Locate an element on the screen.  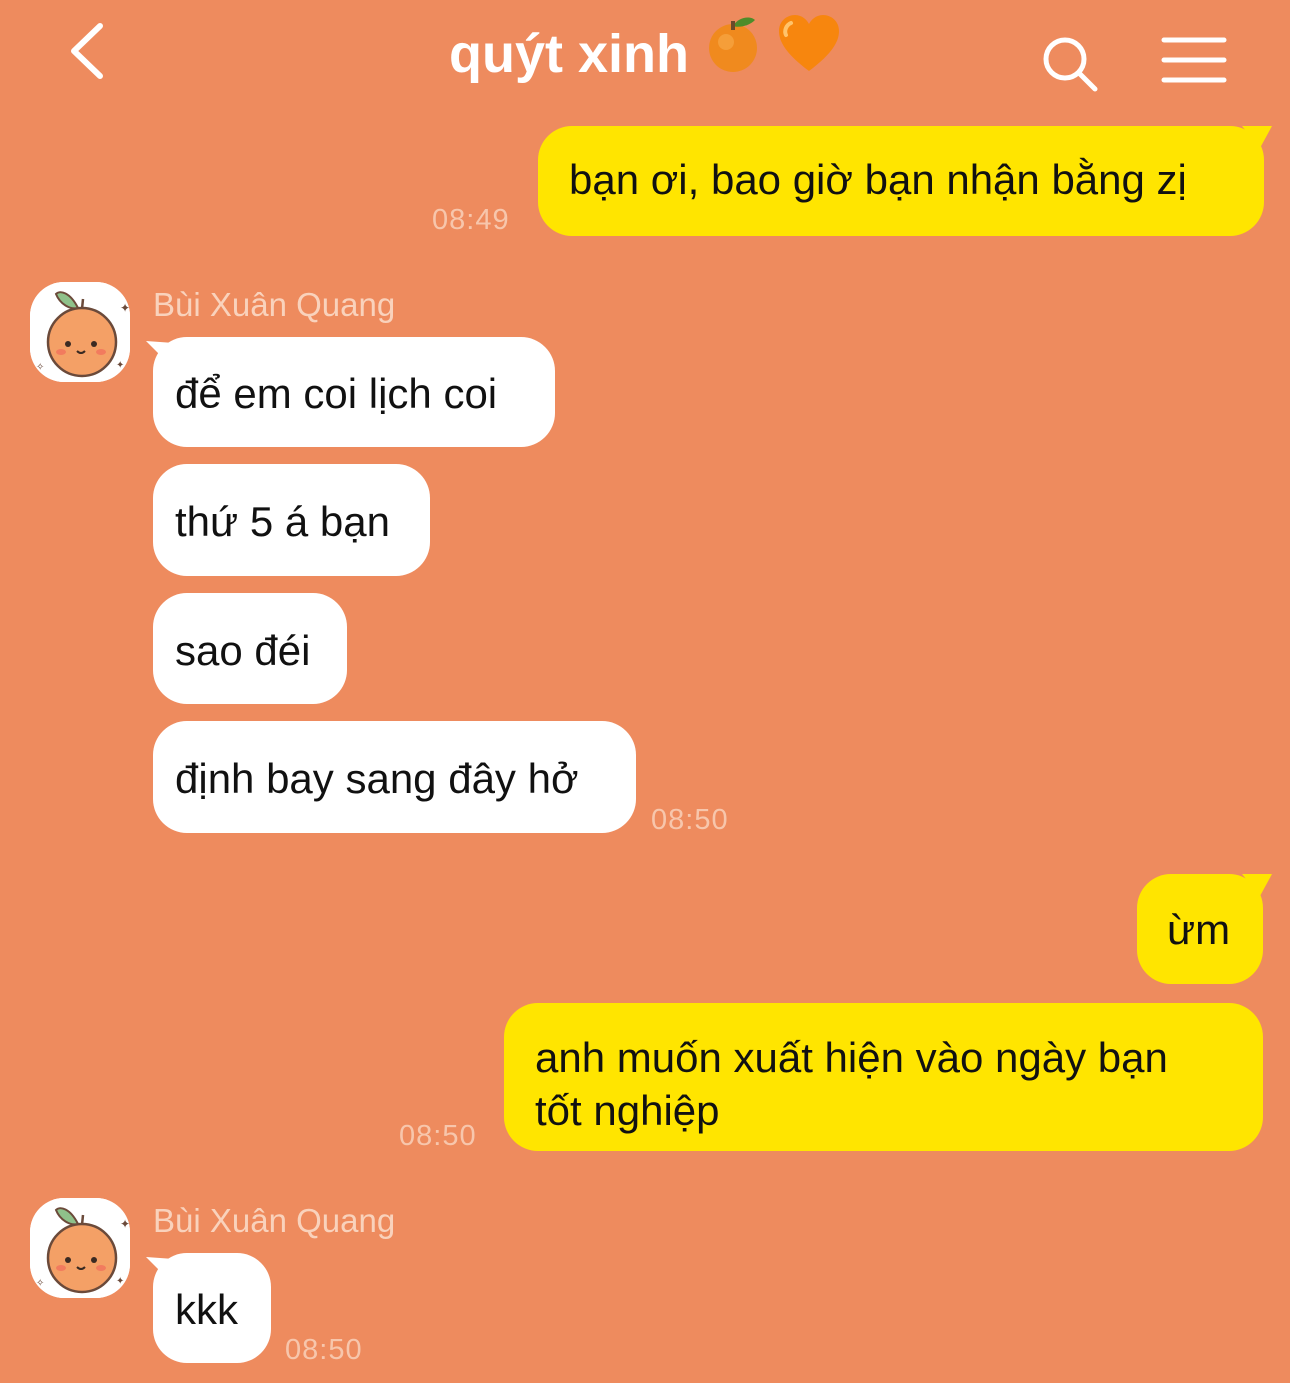
message-text: để em coi lịch coi is located at coordinates (336, 393).